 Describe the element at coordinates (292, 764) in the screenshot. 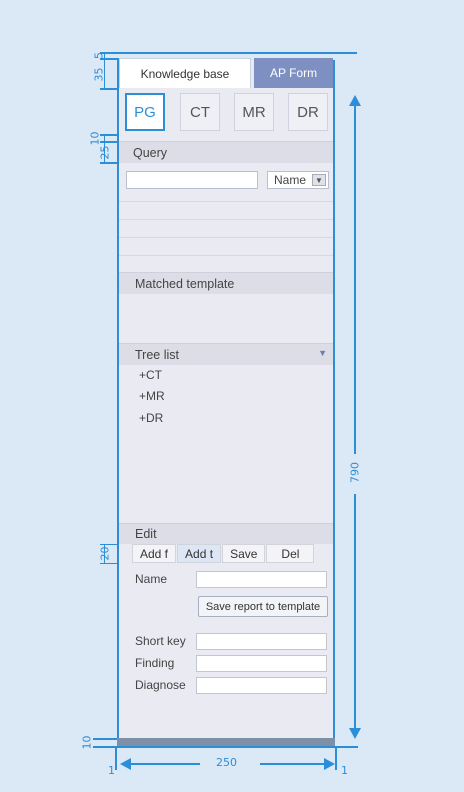

I see `dim-hline-bottom-right` at that location.